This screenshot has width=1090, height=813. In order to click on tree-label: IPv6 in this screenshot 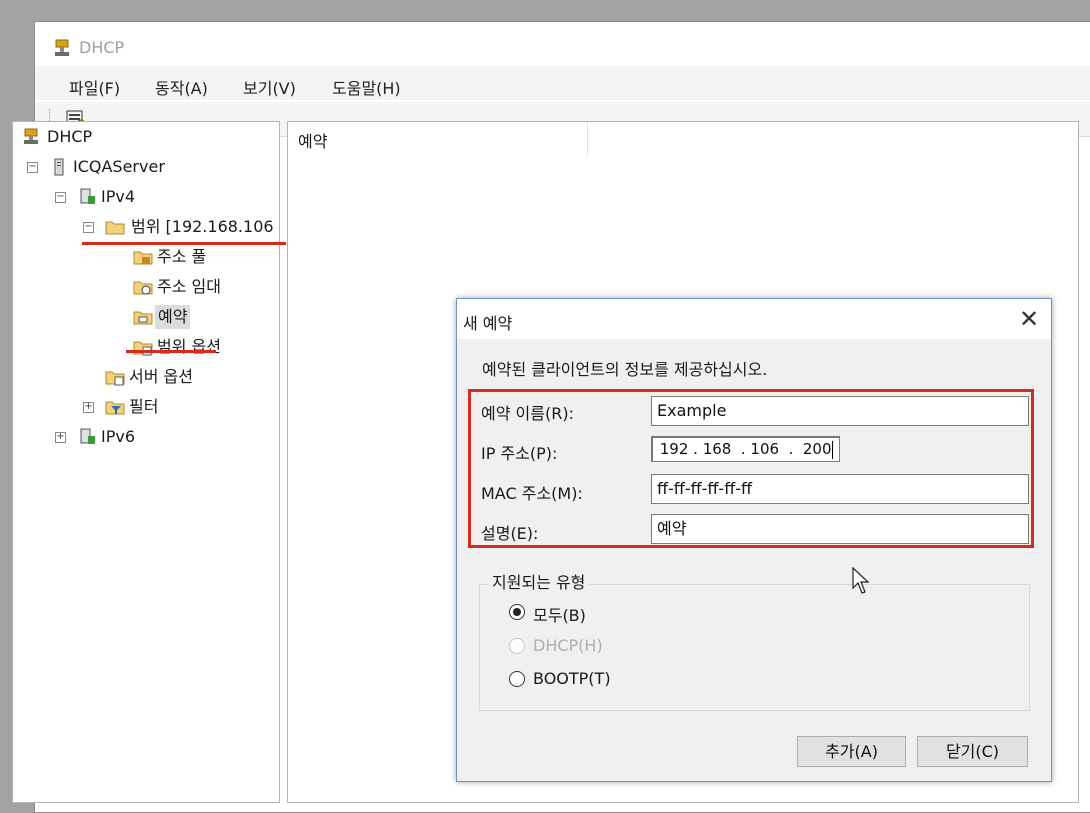, I will do `click(118, 436)`.